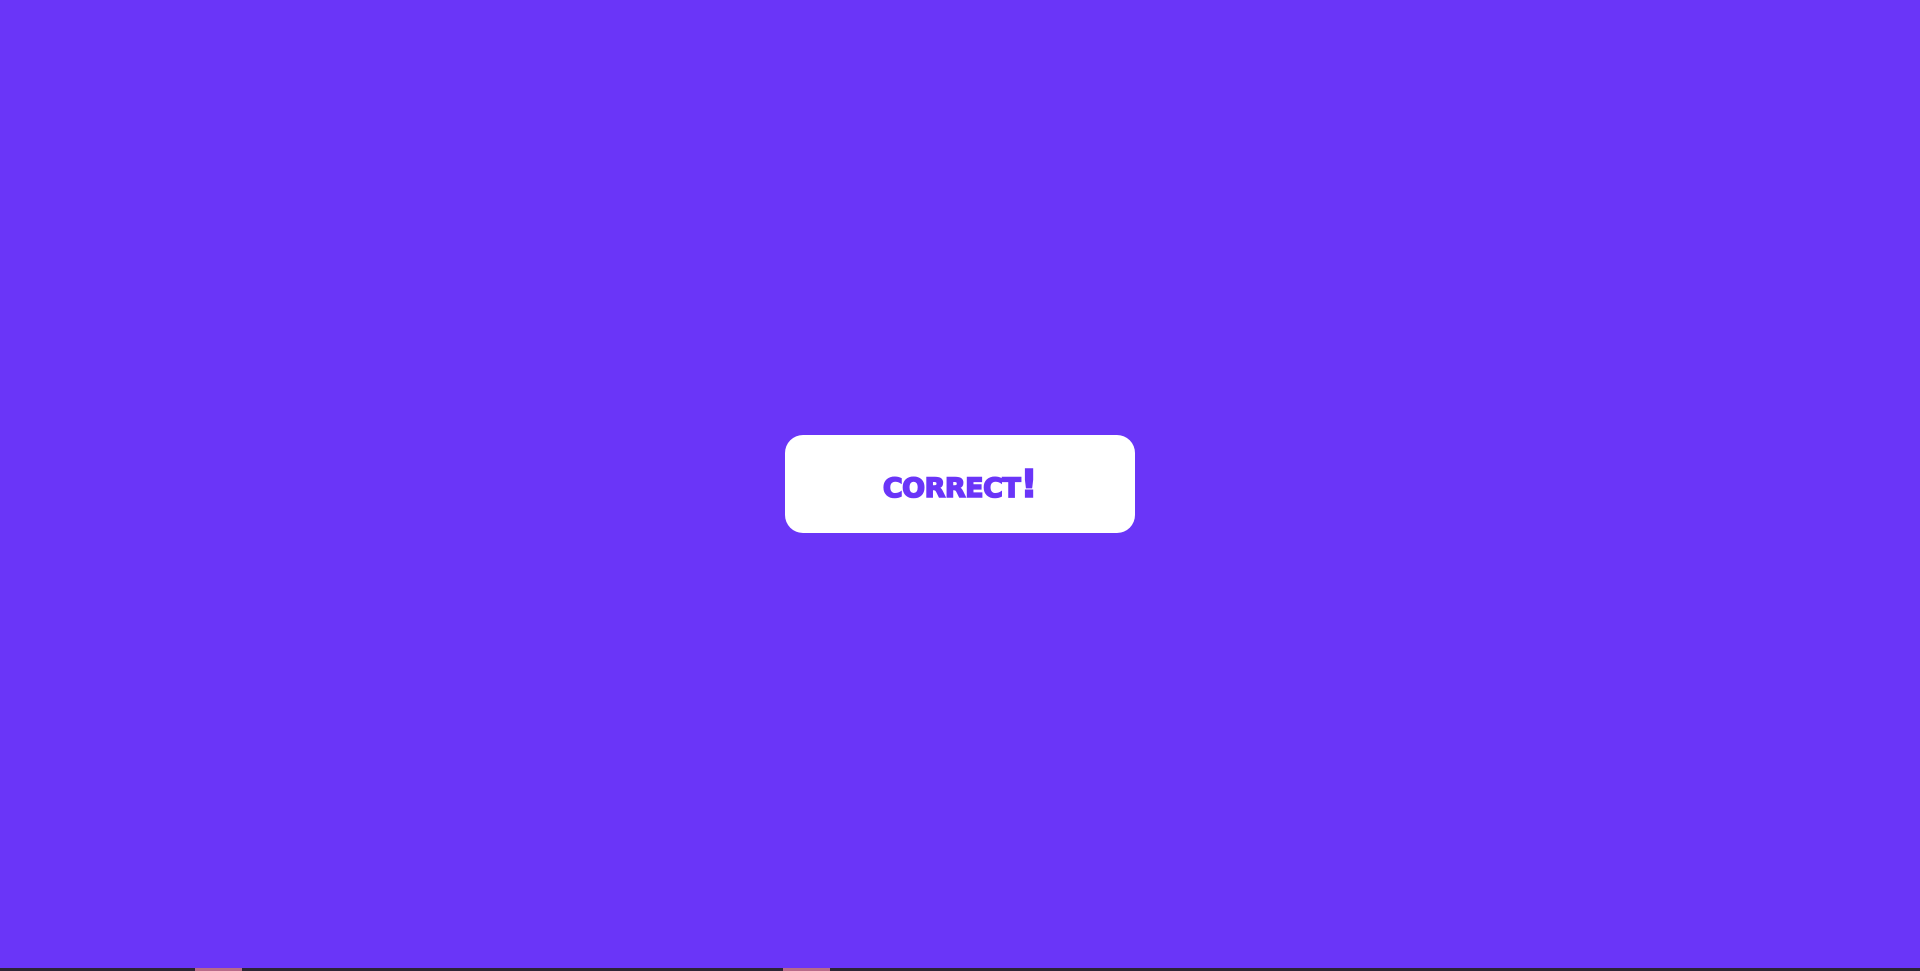 This screenshot has height=971, width=1920. I want to click on correct-message: Correct!, so click(960, 484).